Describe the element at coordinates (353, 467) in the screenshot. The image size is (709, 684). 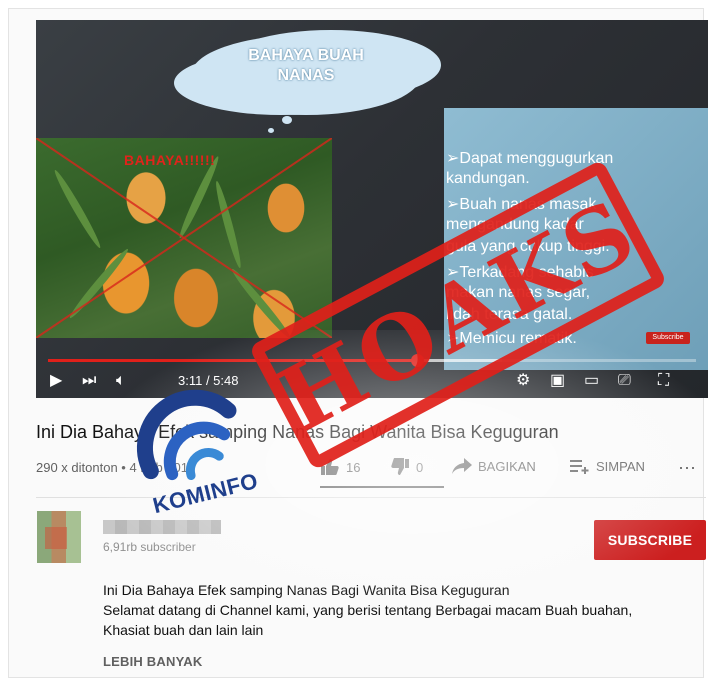
I see `like-count: 16` at that location.